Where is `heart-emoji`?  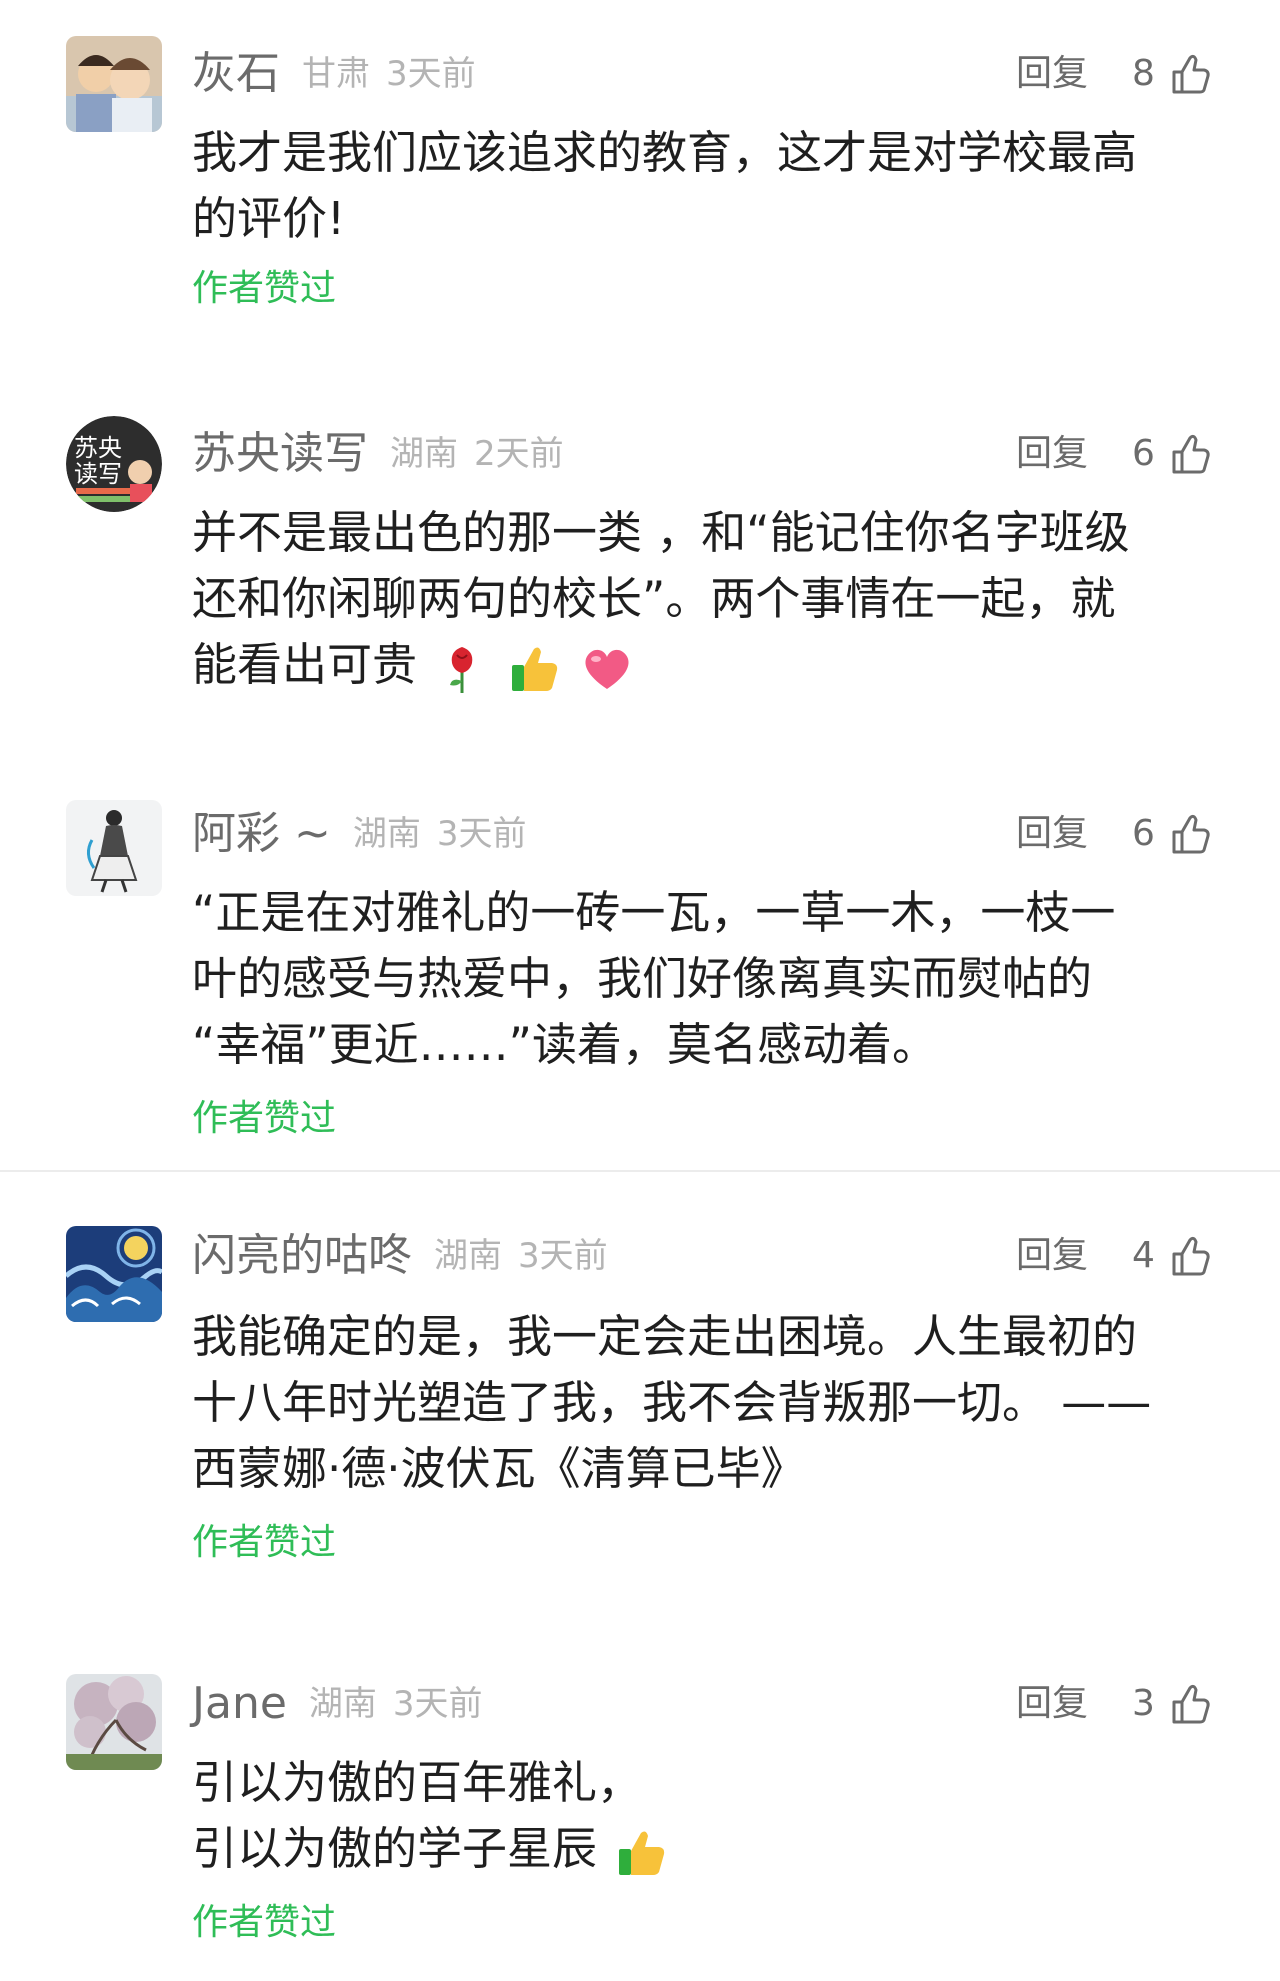
heart-emoji is located at coordinates (607, 668).